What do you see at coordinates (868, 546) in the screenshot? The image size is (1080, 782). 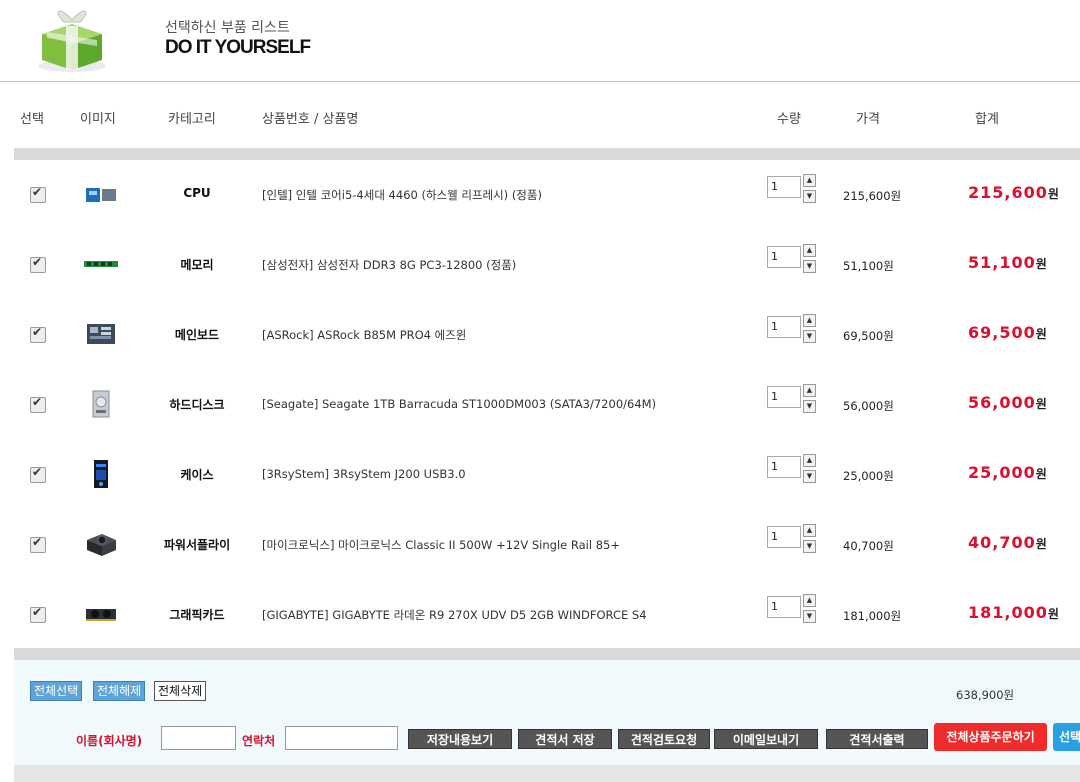 I see `row-price: 40,700원` at bounding box center [868, 546].